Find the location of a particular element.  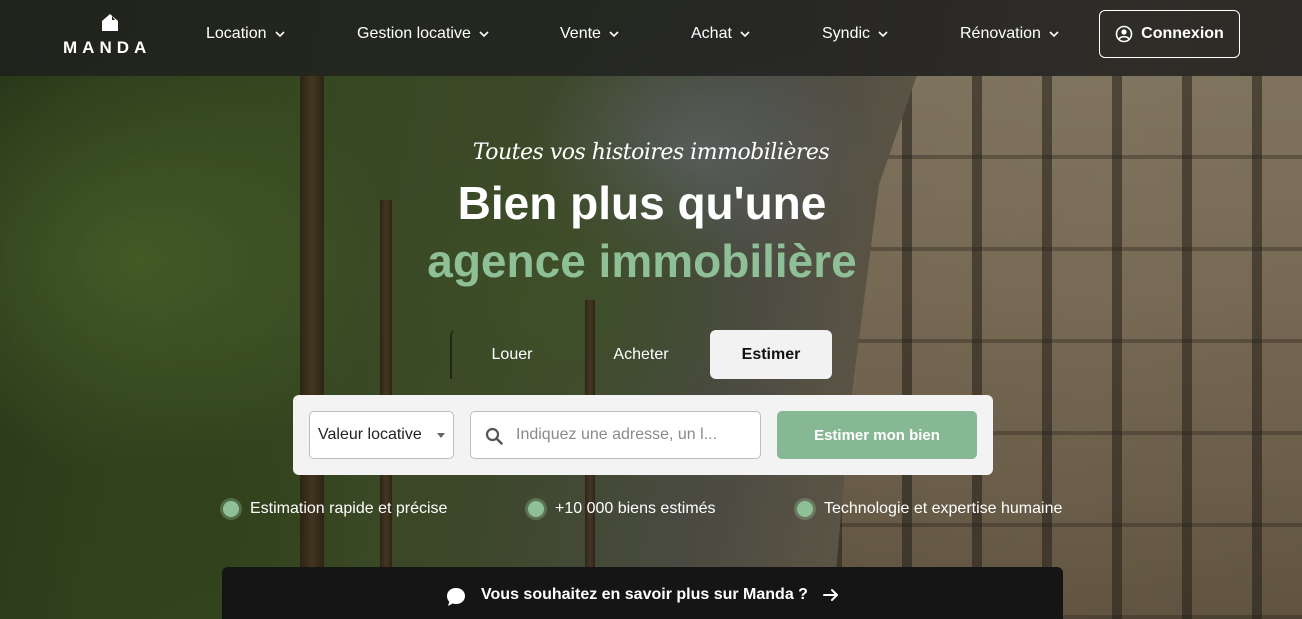

login-label: Connexion is located at coordinates (1182, 33).